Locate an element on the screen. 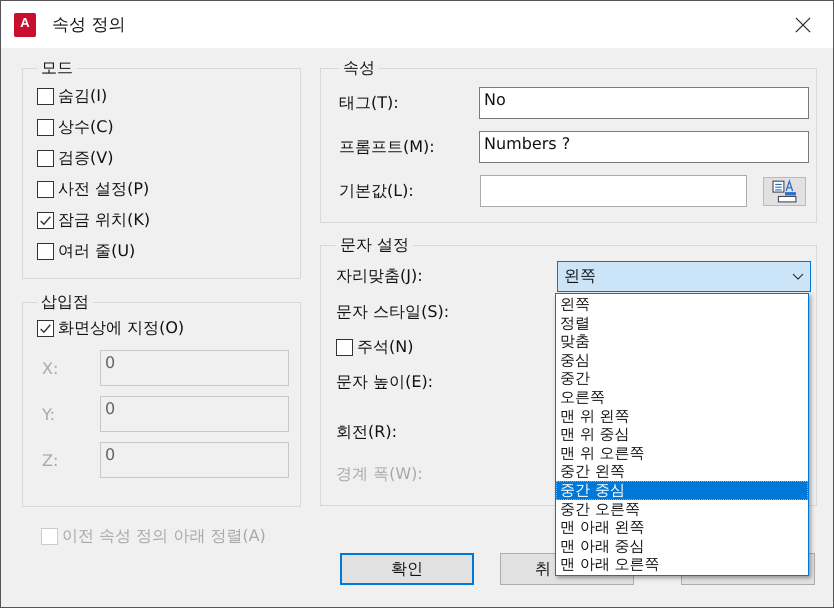  field-label: Z: is located at coordinates (50, 460).